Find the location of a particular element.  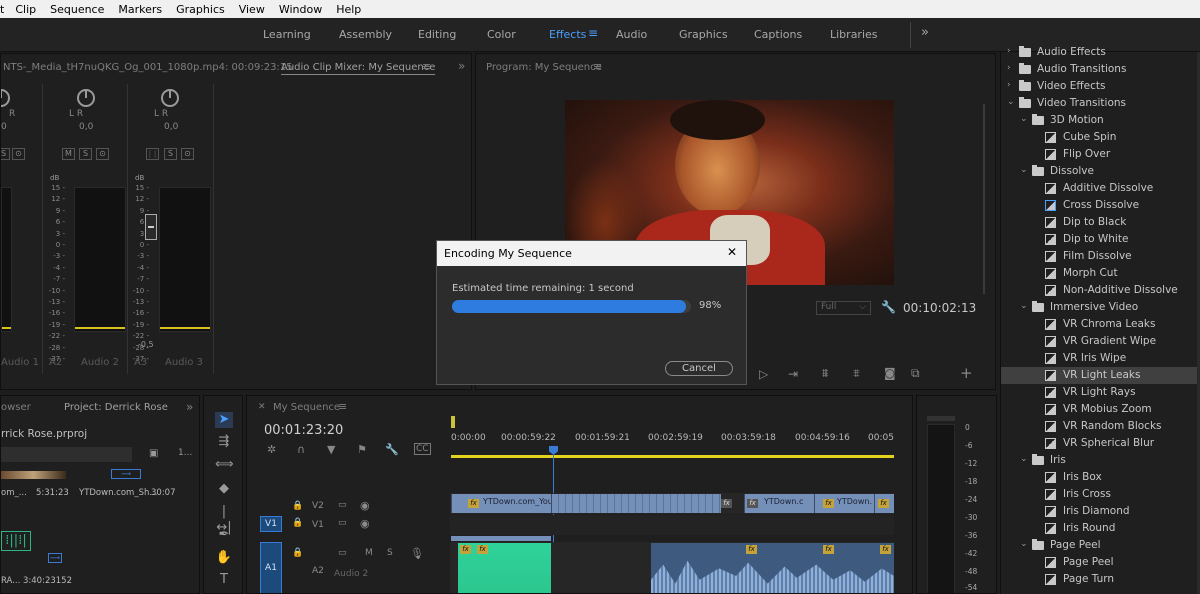

fit-select: Full ⌵ is located at coordinates (843, 308).